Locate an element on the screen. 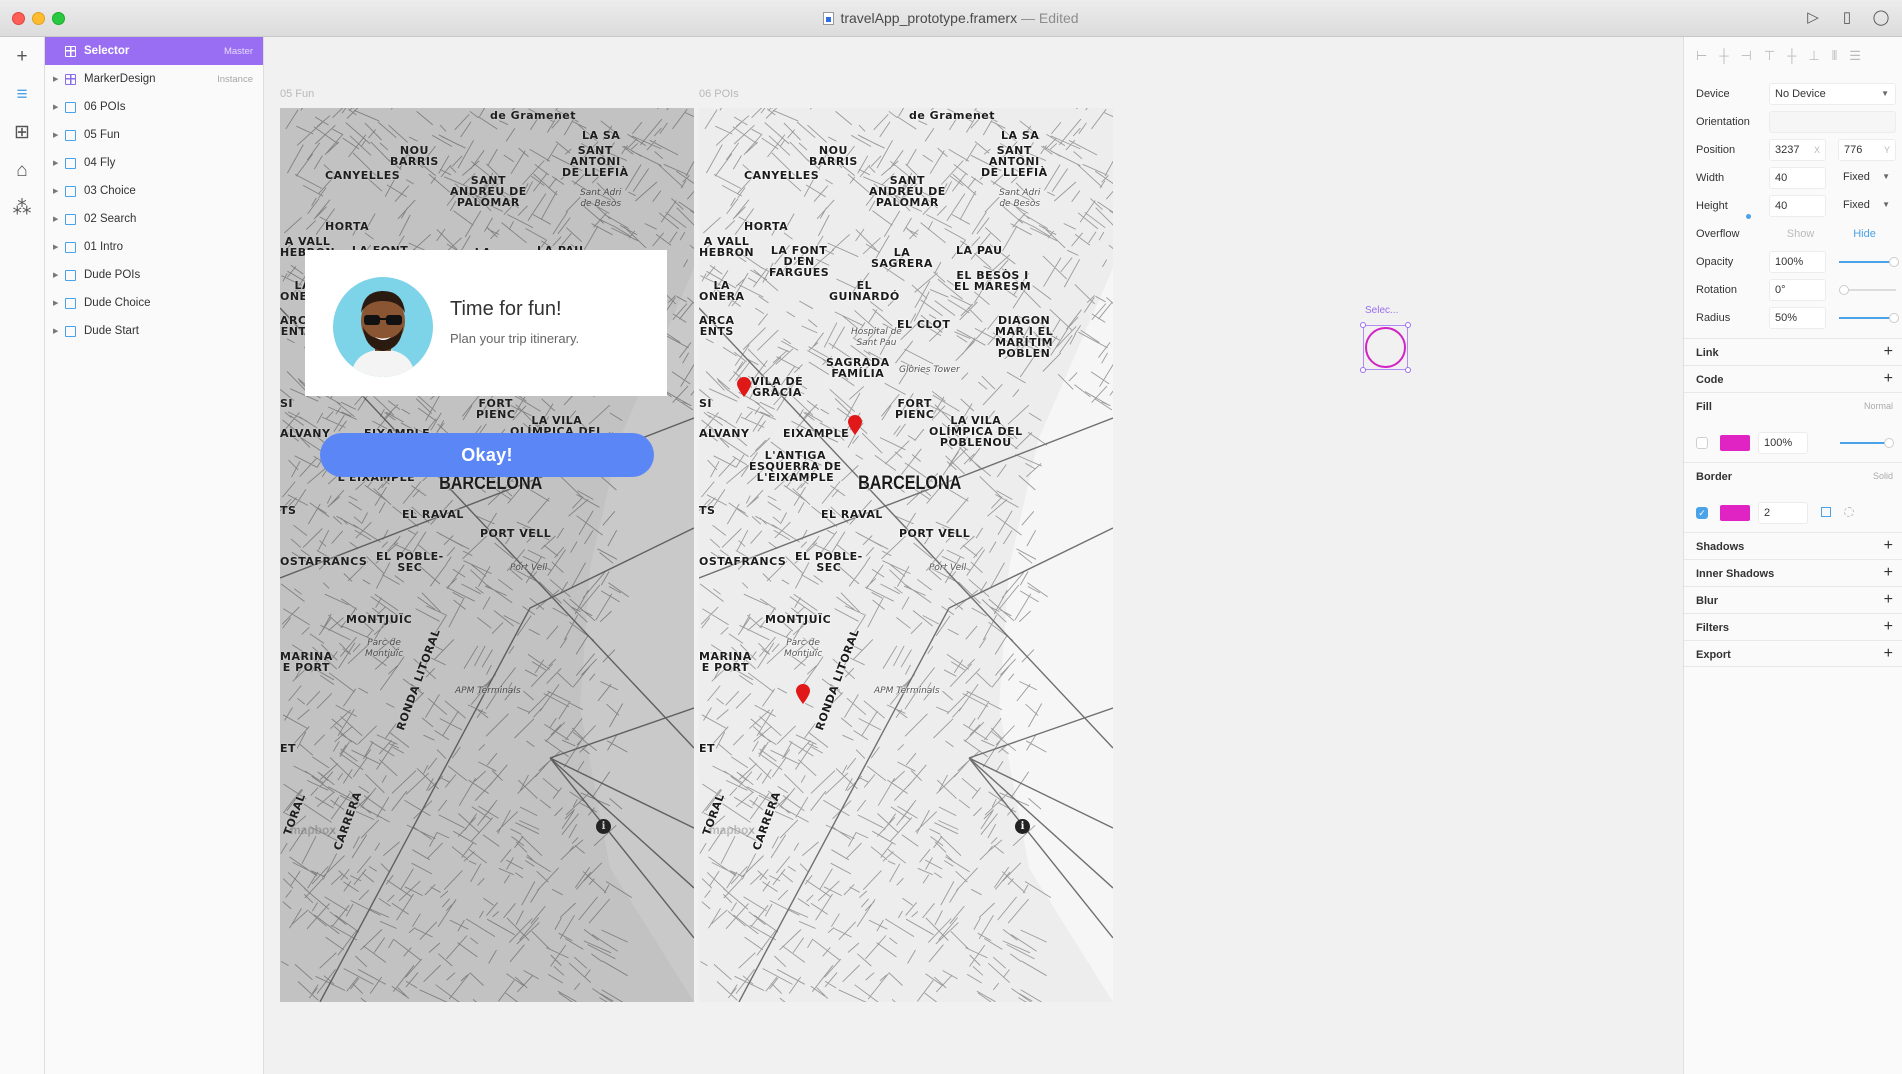 The width and height of the screenshot is (1902, 1074). opacity-row: Opacity 100% is located at coordinates (1797, 262).